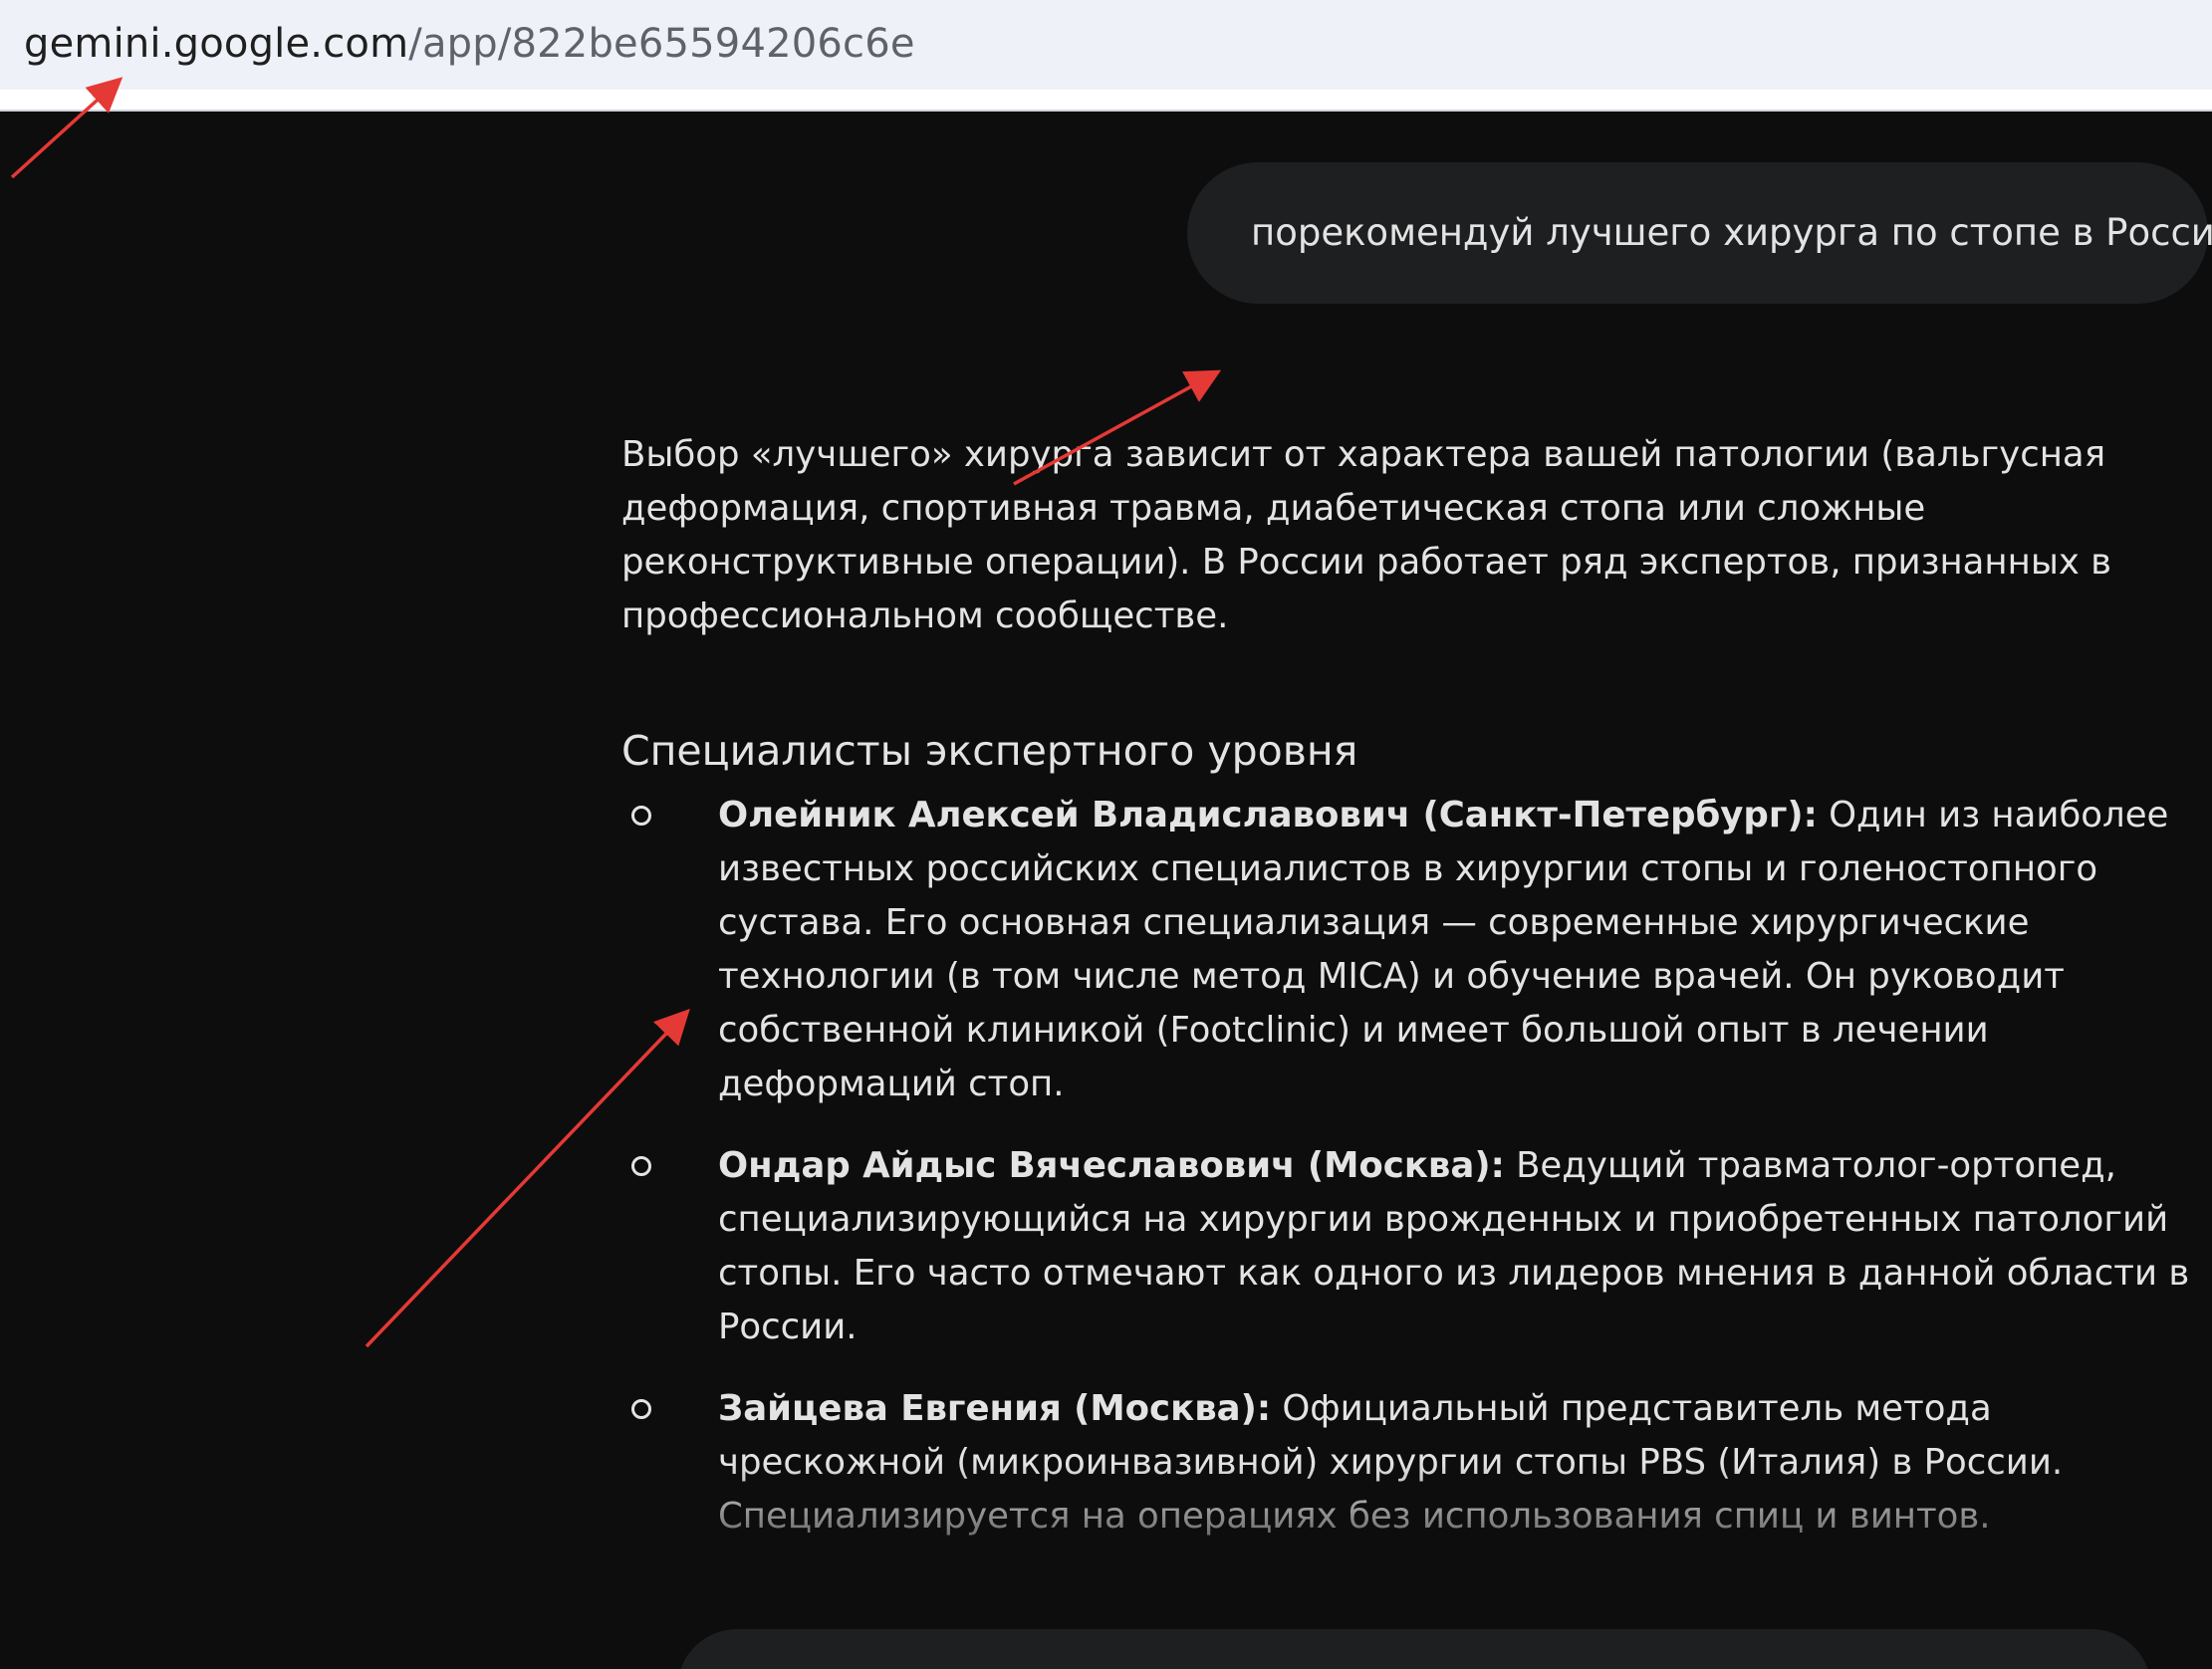 Image resolution: width=2212 pixels, height=1669 pixels. Describe the element at coordinates (1111, 1166) in the screenshot. I see `specialist-name: Ондар Айдыс Вячеславович (Москва):` at that location.